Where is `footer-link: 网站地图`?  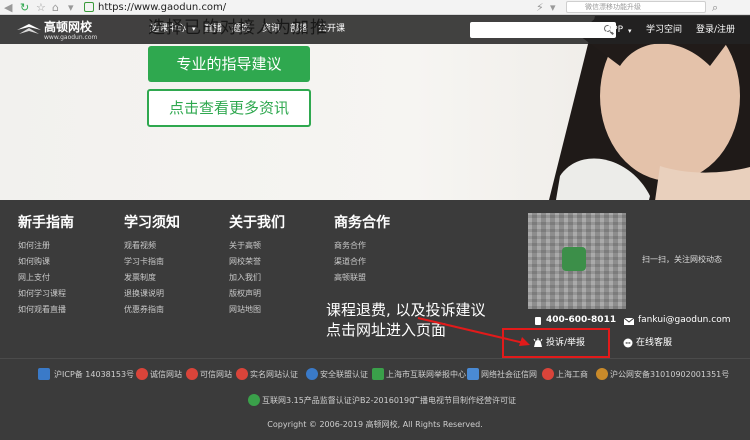 footer-link: 网站地图 is located at coordinates (245, 310).